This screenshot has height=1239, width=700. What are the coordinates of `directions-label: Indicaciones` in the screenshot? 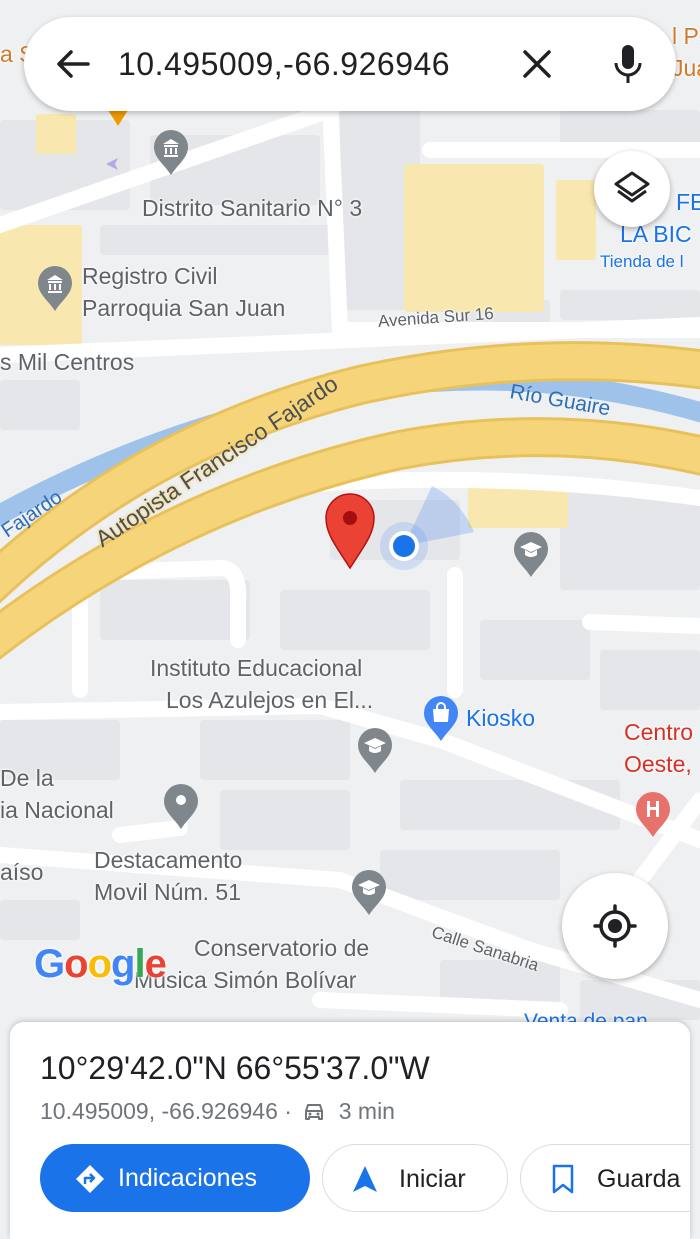 It's located at (187, 1178).